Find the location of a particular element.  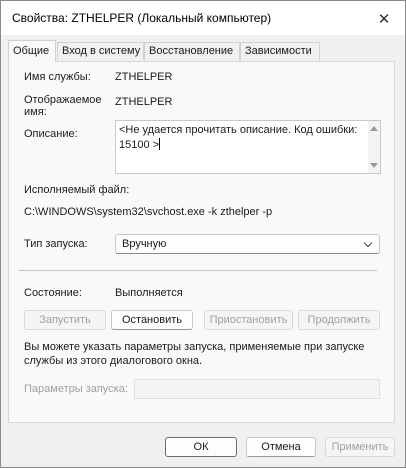

service-name-value: ZTHELPER is located at coordinates (144, 77).